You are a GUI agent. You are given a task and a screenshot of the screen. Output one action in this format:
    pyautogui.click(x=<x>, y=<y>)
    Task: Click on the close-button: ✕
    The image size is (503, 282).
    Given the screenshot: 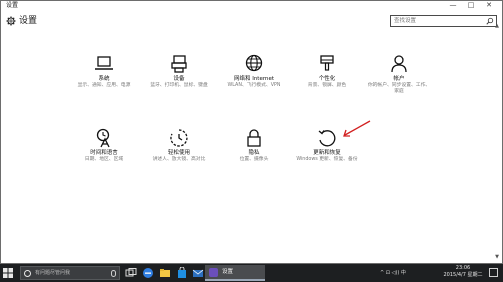 What is the action you would take?
    pyautogui.click(x=489, y=6)
    